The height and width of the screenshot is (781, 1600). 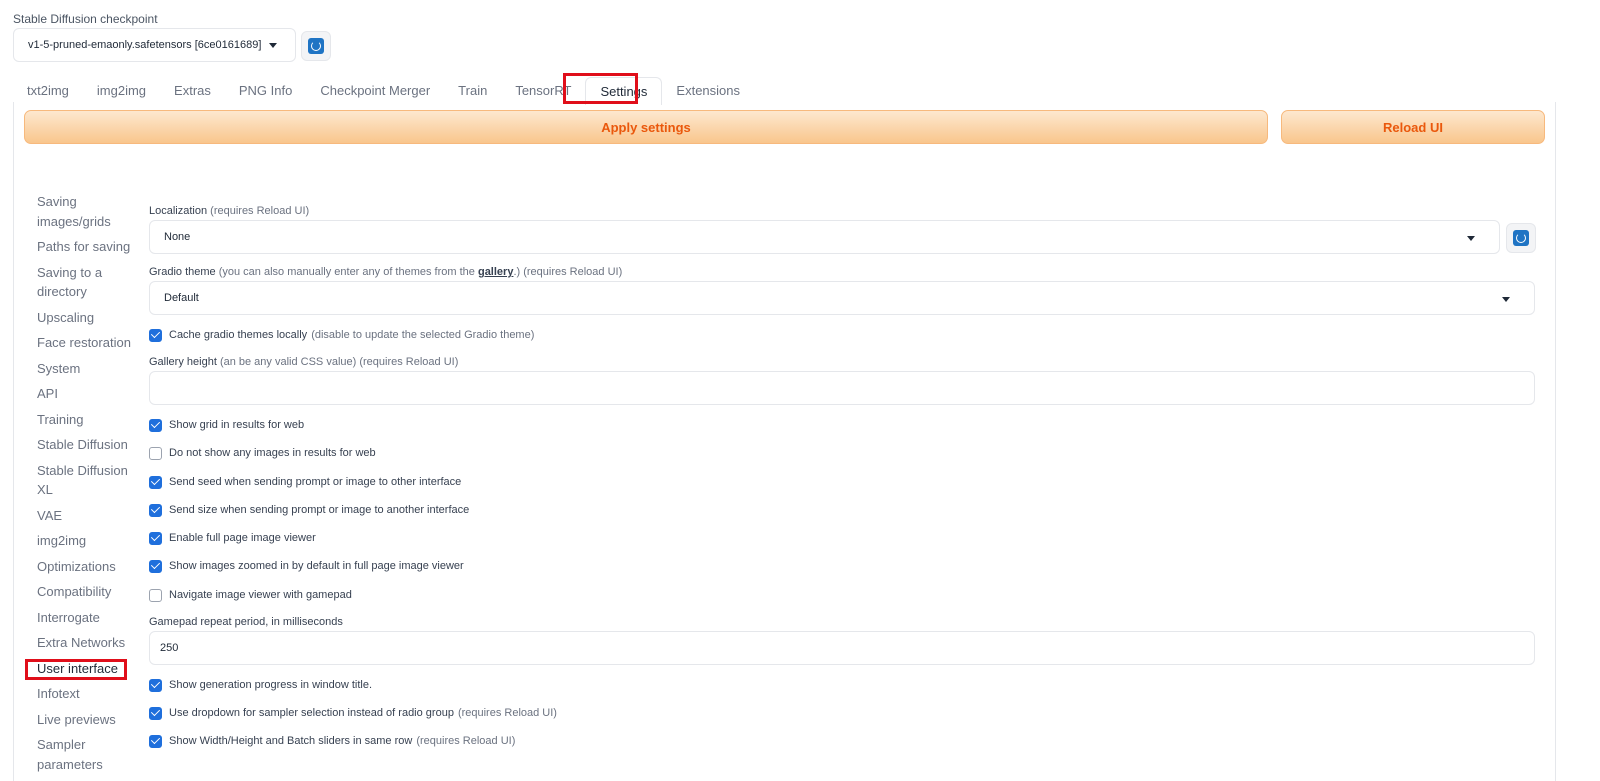 What do you see at coordinates (155, 453) in the screenshot?
I see `no-images-checkbox` at bounding box center [155, 453].